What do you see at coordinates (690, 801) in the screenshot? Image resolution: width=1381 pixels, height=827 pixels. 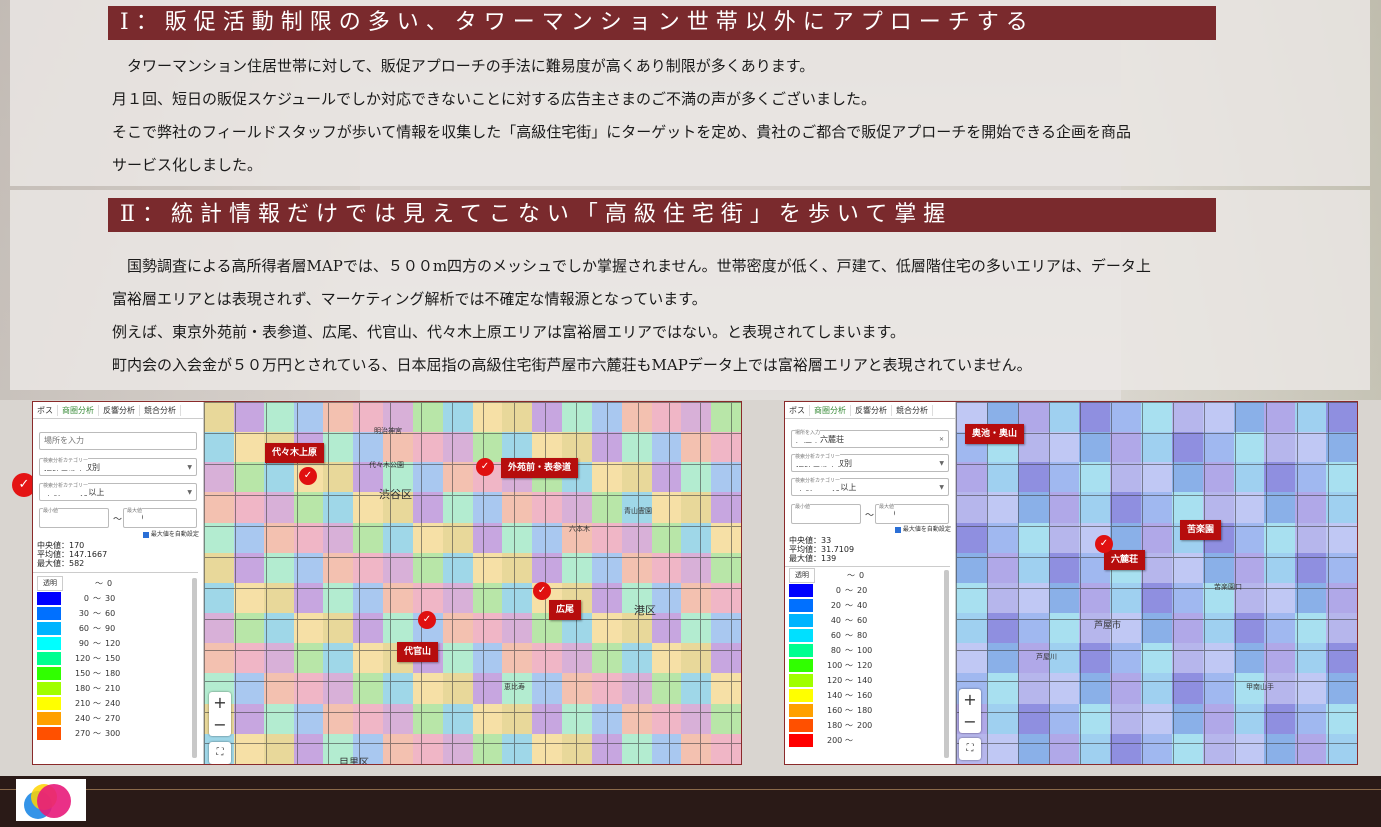 I see `footer-bar` at bounding box center [690, 801].